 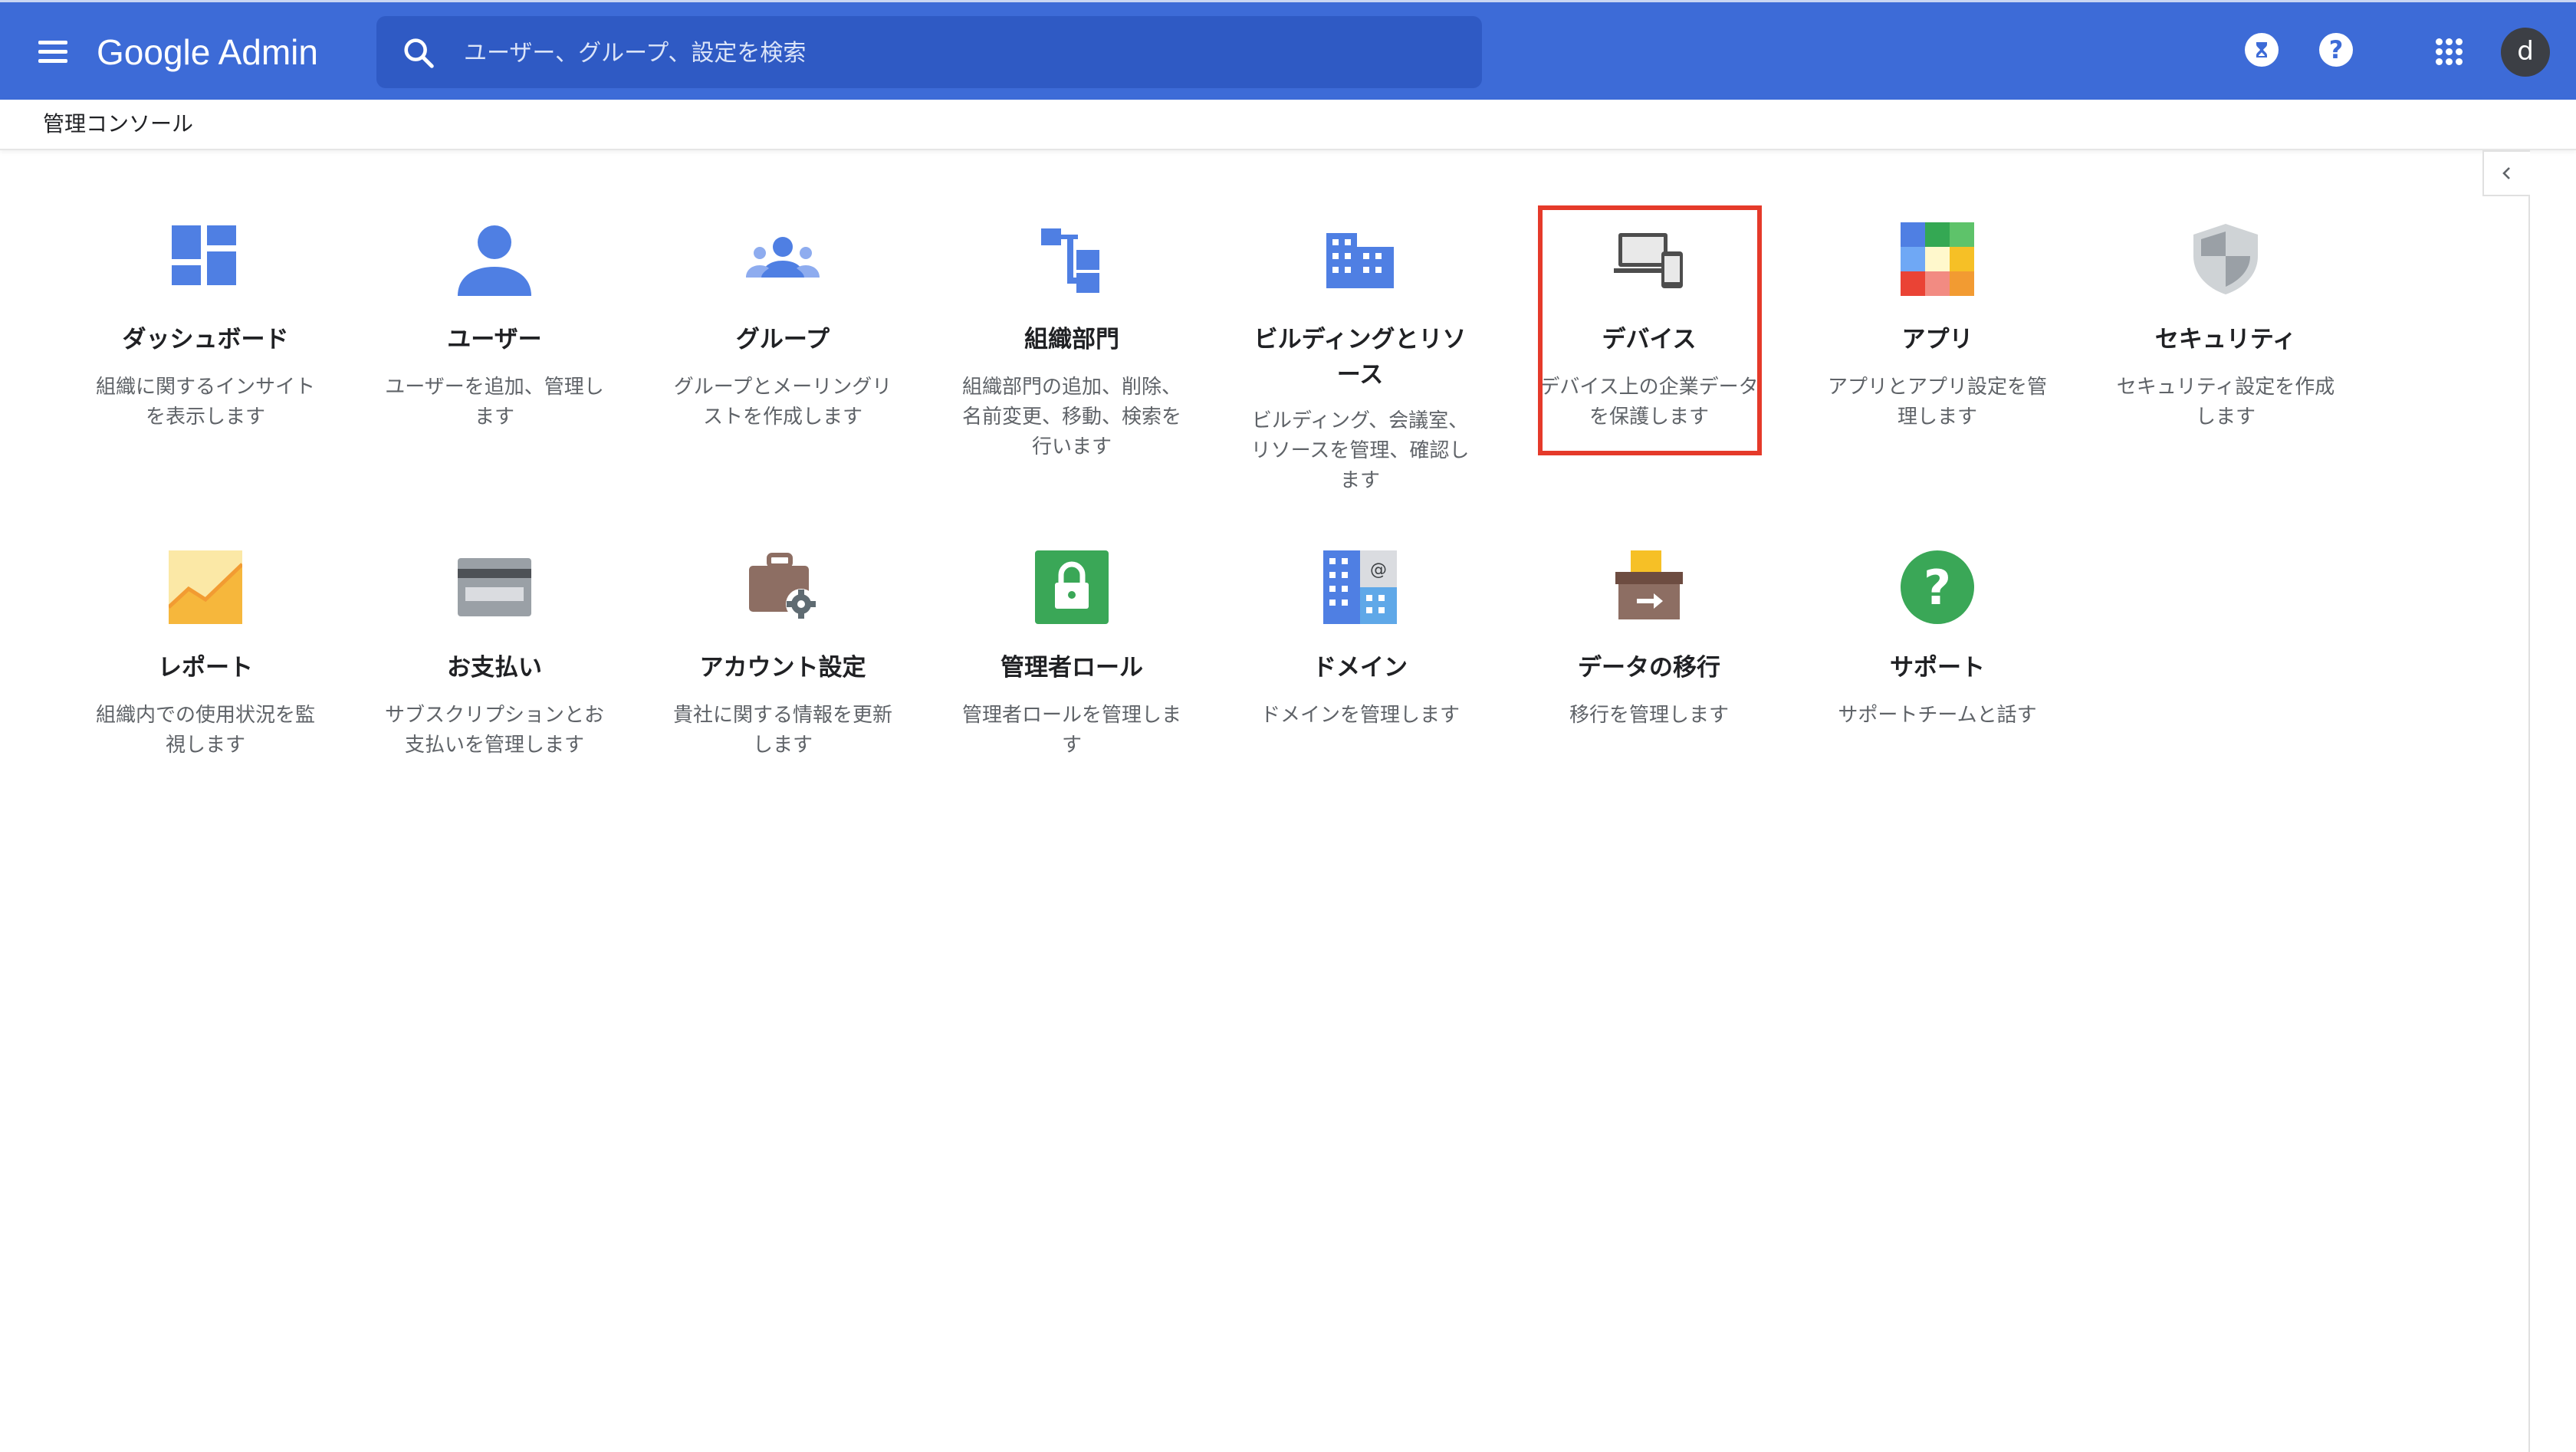 What do you see at coordinates (1650, 330) in the screenshot?
I see `highlight-box` at bounding box center [1650, 330].